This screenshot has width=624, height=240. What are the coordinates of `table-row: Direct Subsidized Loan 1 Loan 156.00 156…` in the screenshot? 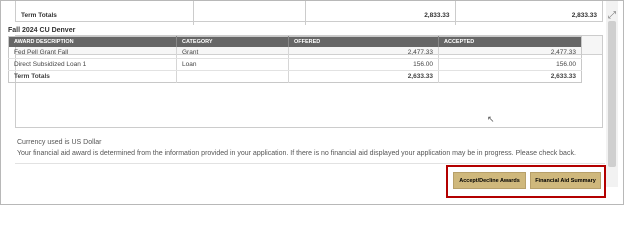 It's located at (295, 64).